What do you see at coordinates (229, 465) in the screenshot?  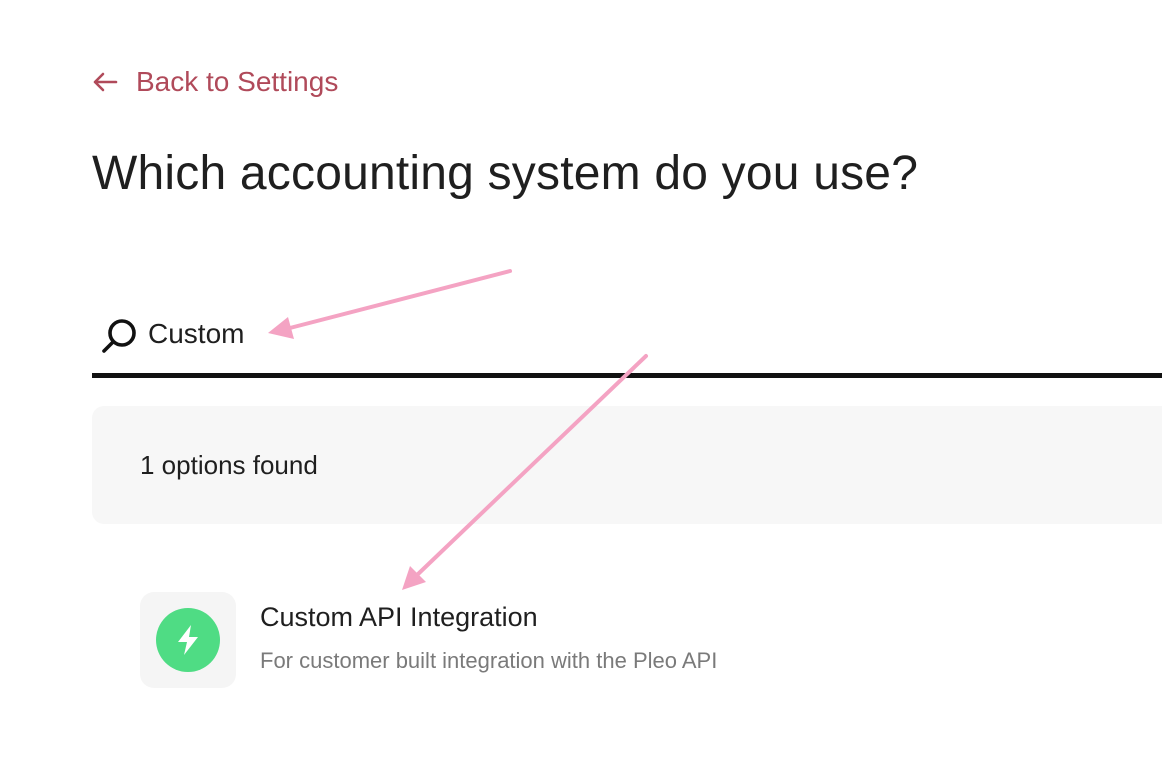 I see `results-count: 1 options found` at bounding box center [229, 465].